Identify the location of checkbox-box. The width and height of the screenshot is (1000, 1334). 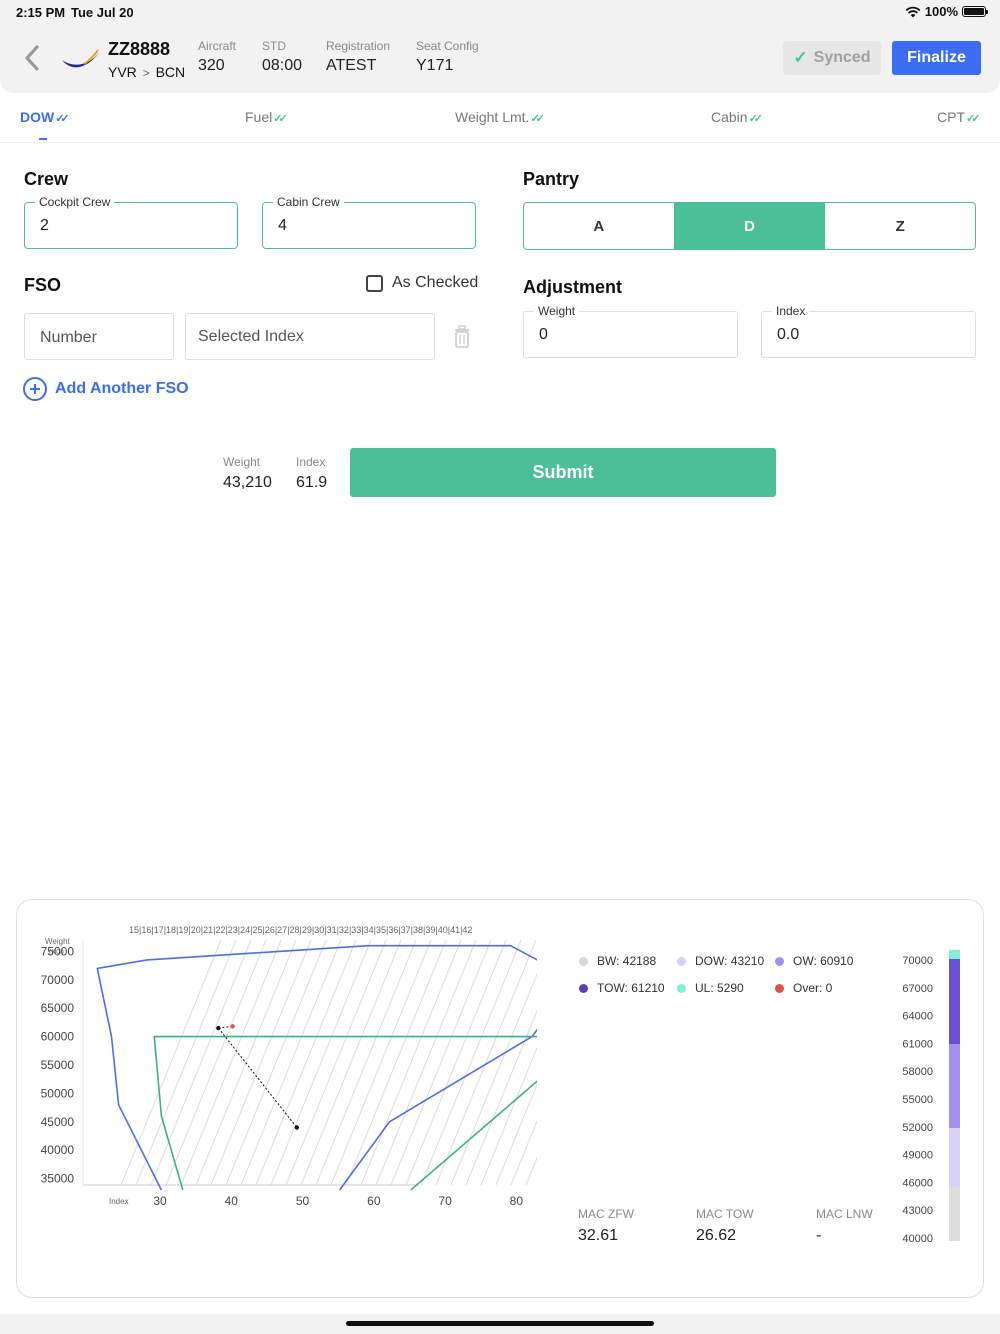
(374, 283).